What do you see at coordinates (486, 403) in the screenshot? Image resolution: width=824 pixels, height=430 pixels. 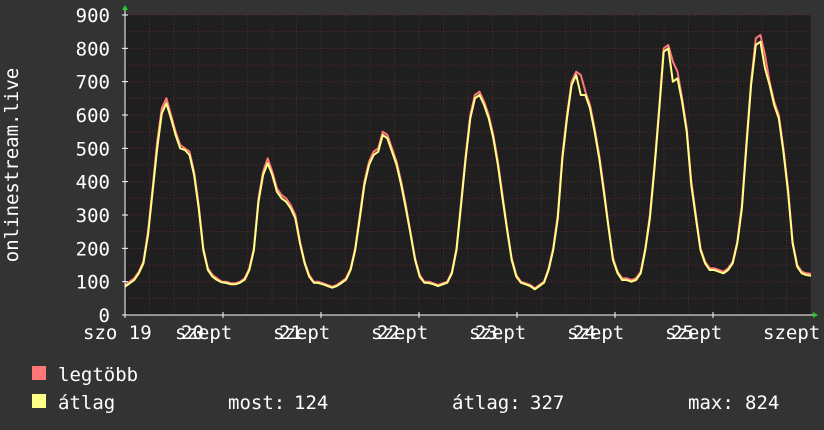 I see `stat-avg-label: átlag:` at bounding box center [486, 403].